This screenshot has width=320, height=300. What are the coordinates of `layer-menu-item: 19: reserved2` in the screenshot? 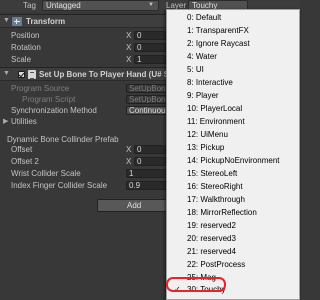 It's located at (234, 226).